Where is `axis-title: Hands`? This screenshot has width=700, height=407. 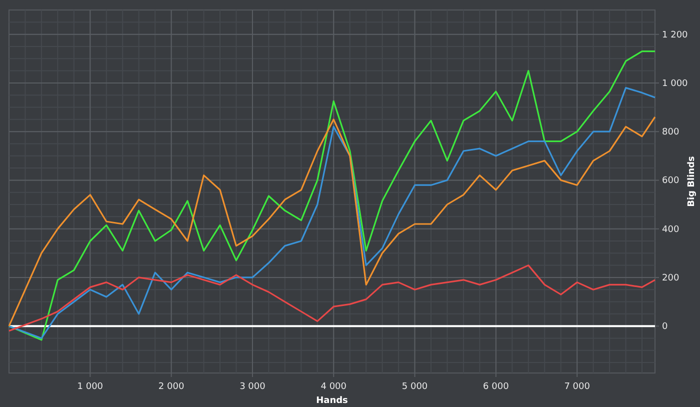 axis-title: Hands is located at coordinates (332, 401).